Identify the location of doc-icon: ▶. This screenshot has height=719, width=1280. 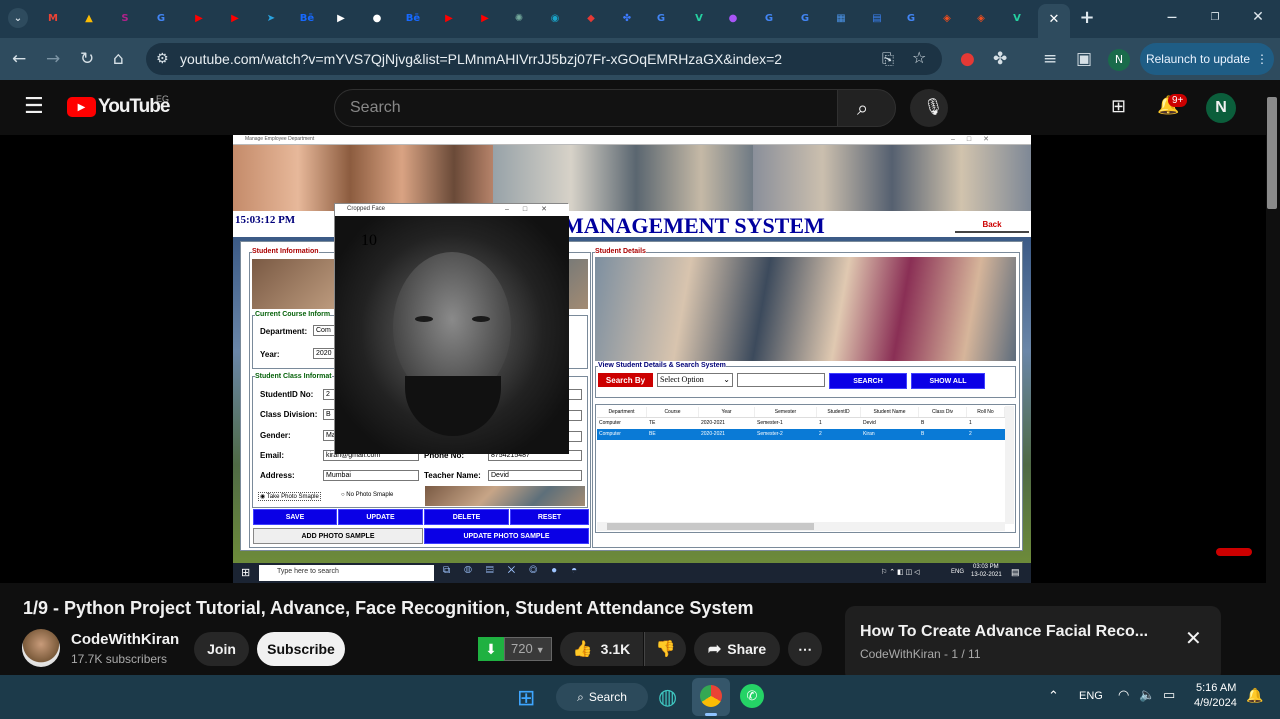
(341, 18).